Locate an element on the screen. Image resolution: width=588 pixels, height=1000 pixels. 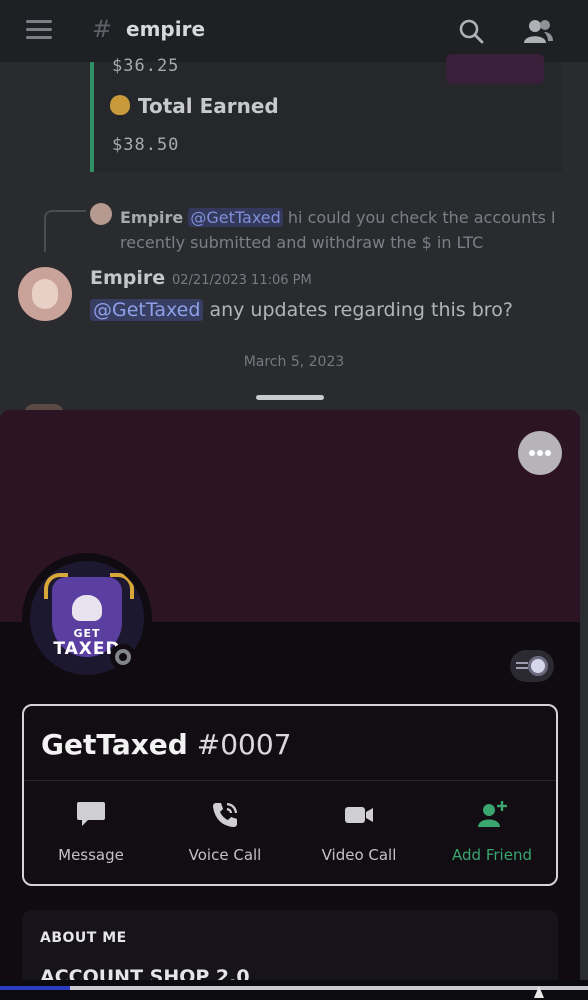
about-me-heading: ABOUT ME is located at coordinates (83, 938).